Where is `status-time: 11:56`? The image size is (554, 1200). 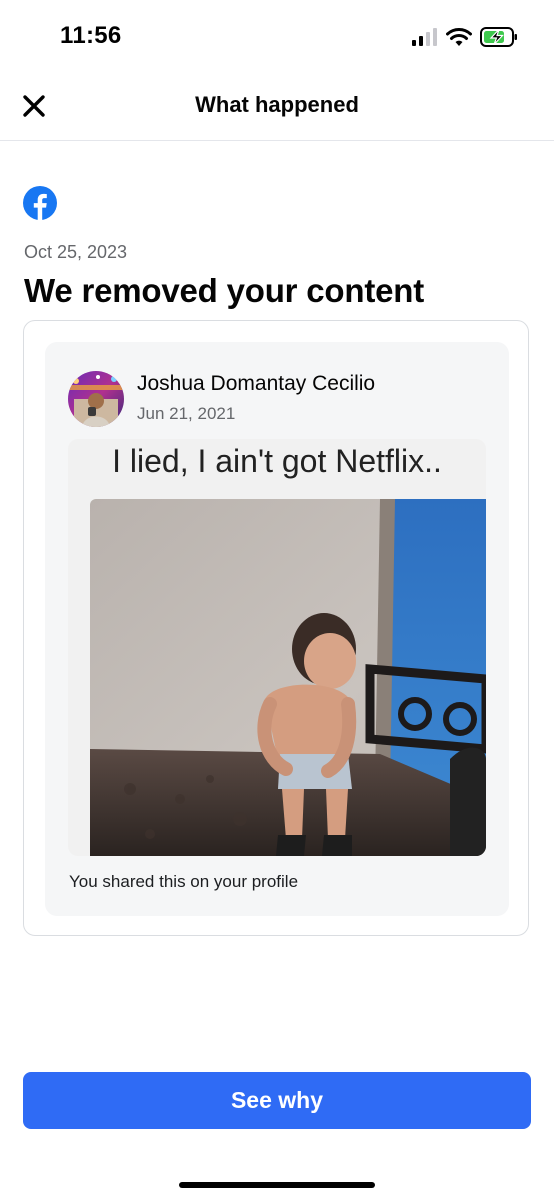
status-time: 11:56 is located at coordinates (91, 35).